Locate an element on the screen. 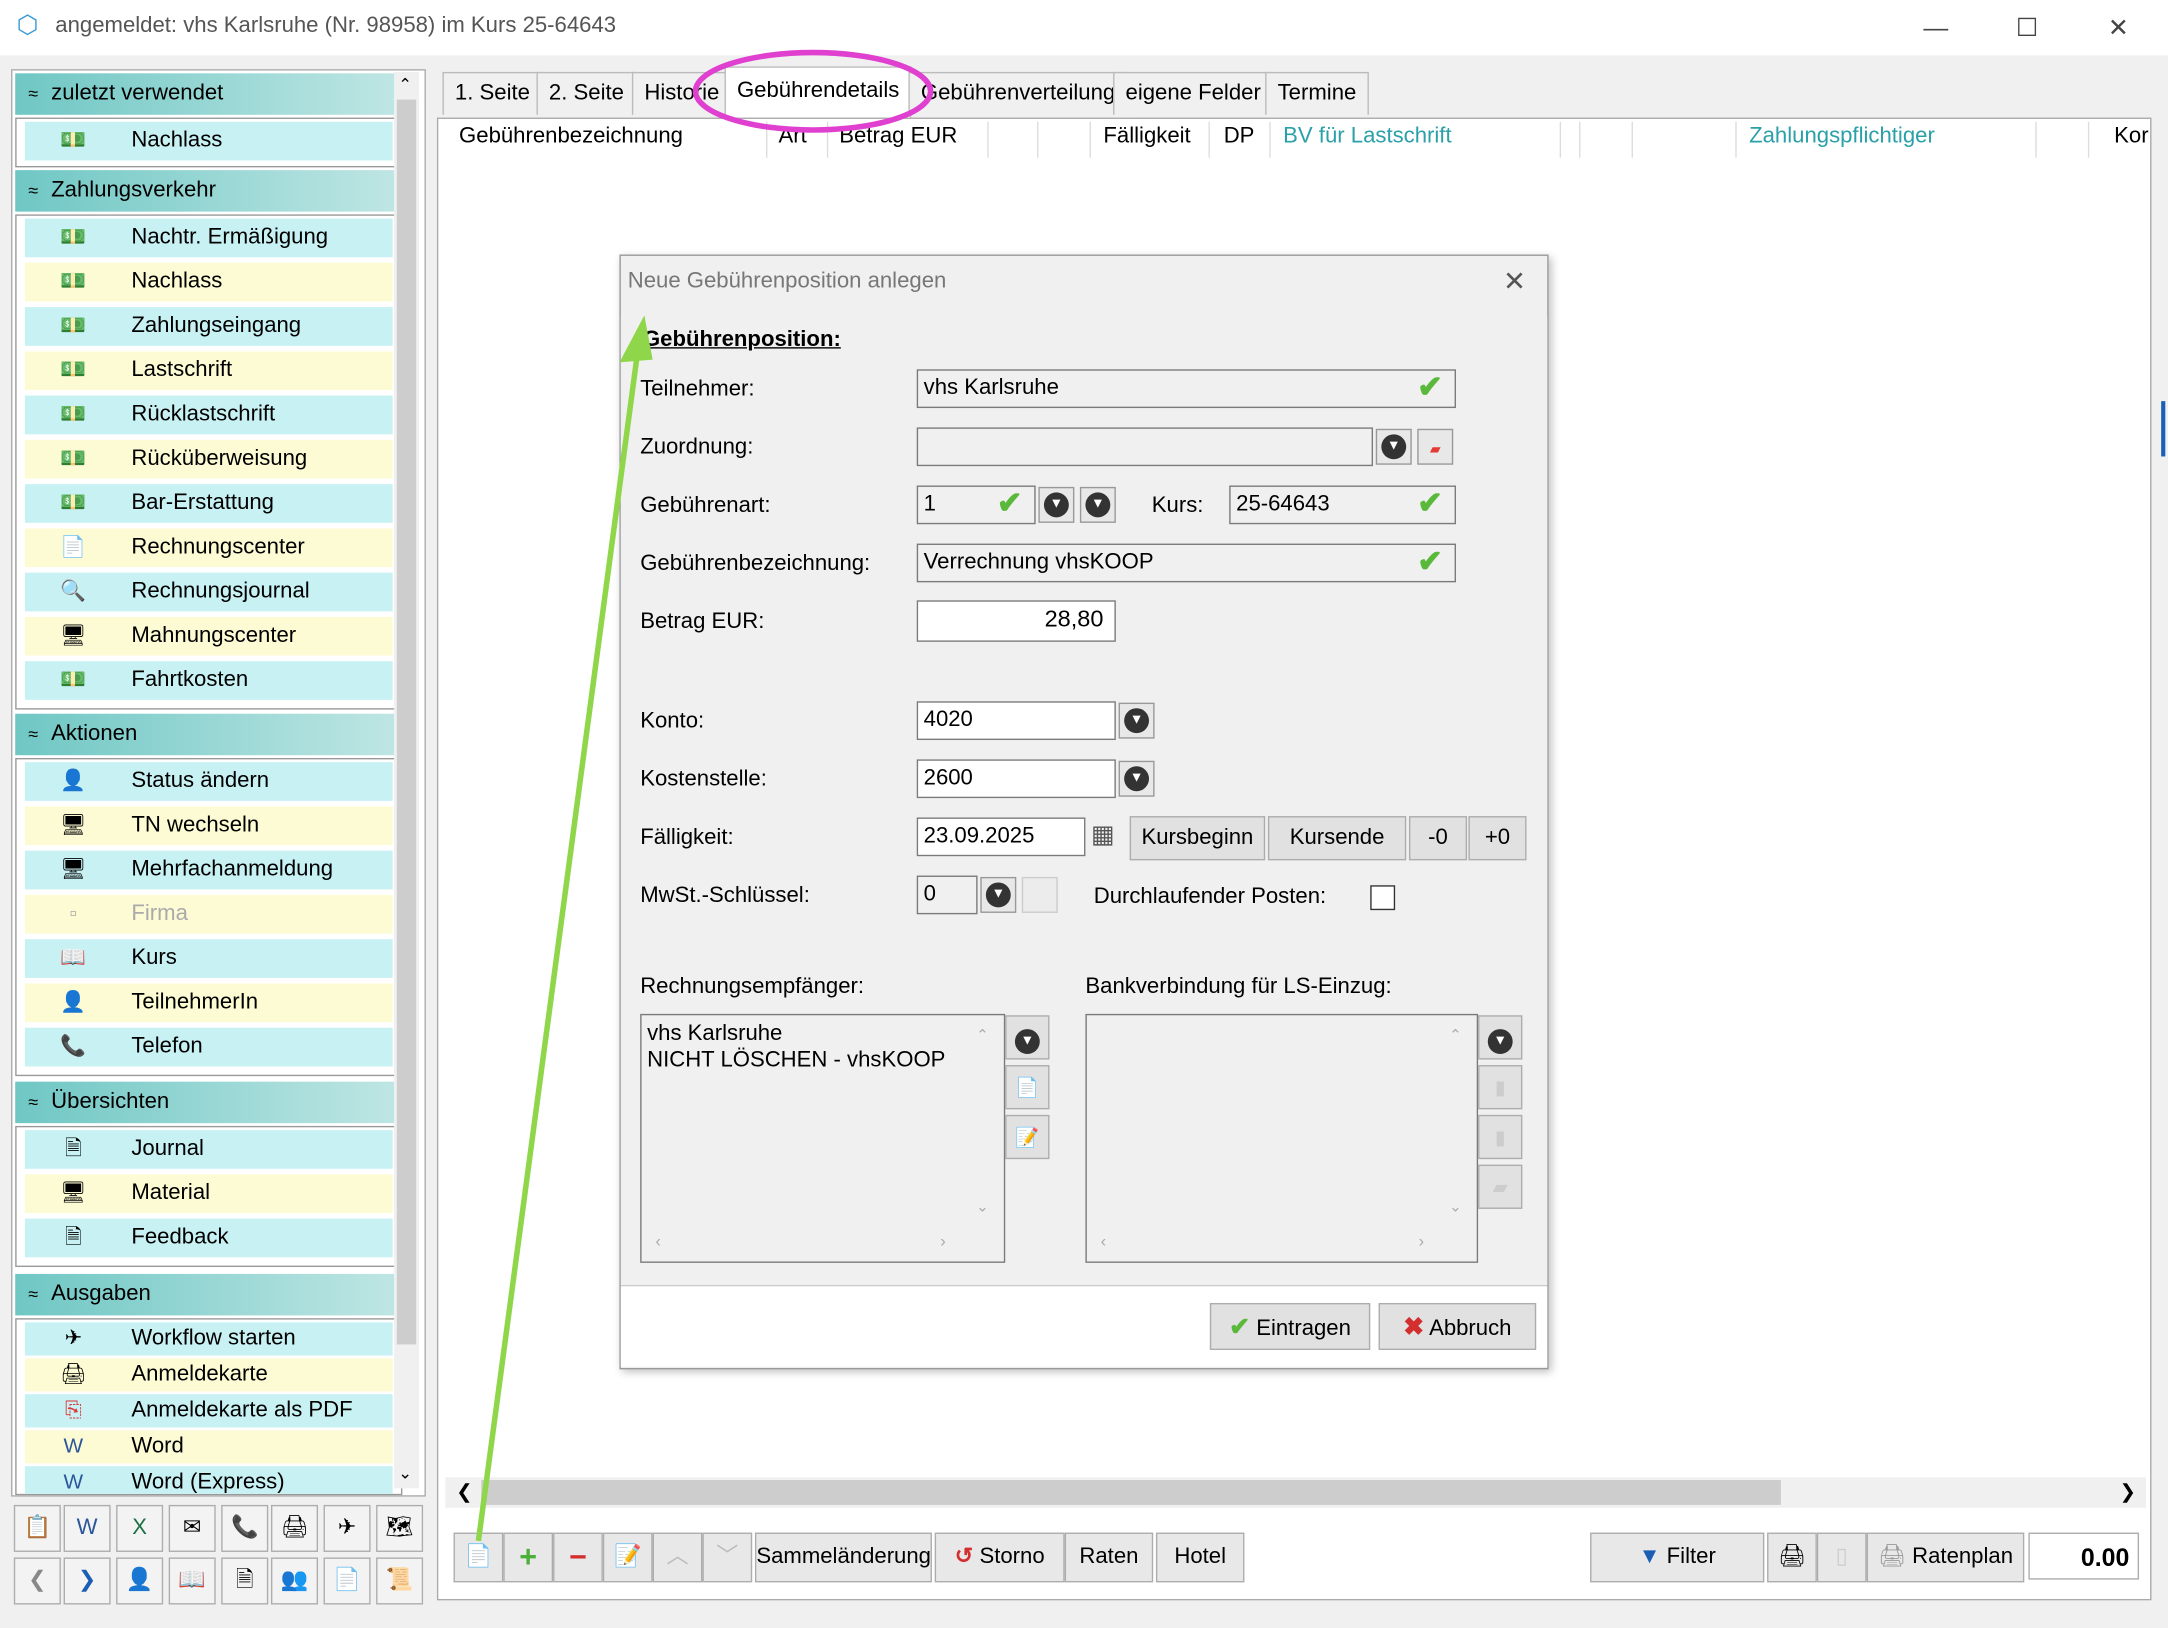 The width and height of the screenshot is (2168, 1628). annotation-arrow-head is located at coordinates (636, 339).